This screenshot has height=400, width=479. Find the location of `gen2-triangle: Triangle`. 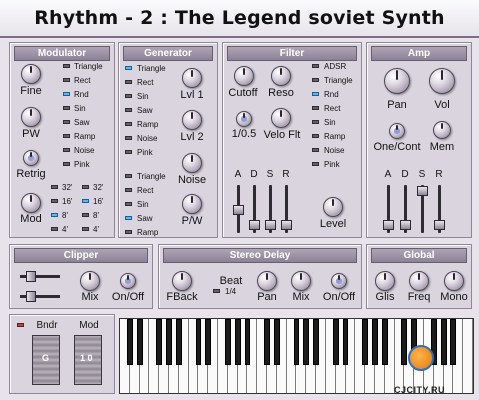

gen2-triangle: Triangle is located at coordinates (151, 176).